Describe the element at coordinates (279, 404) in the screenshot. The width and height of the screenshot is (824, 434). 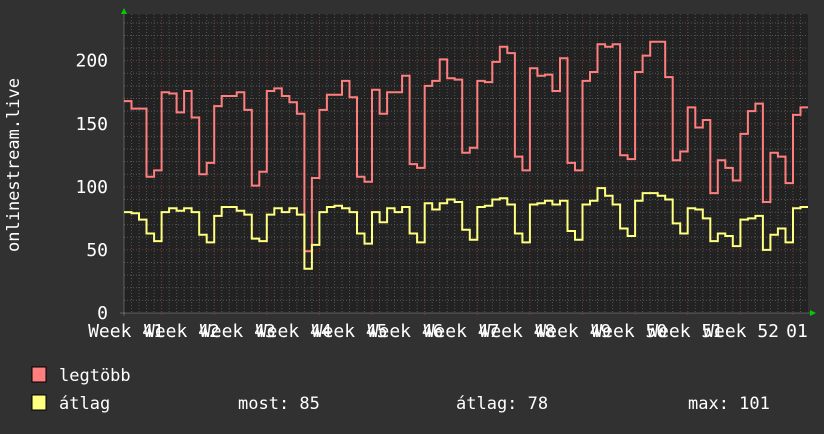
I see `stat-now: most: 85` at that location.